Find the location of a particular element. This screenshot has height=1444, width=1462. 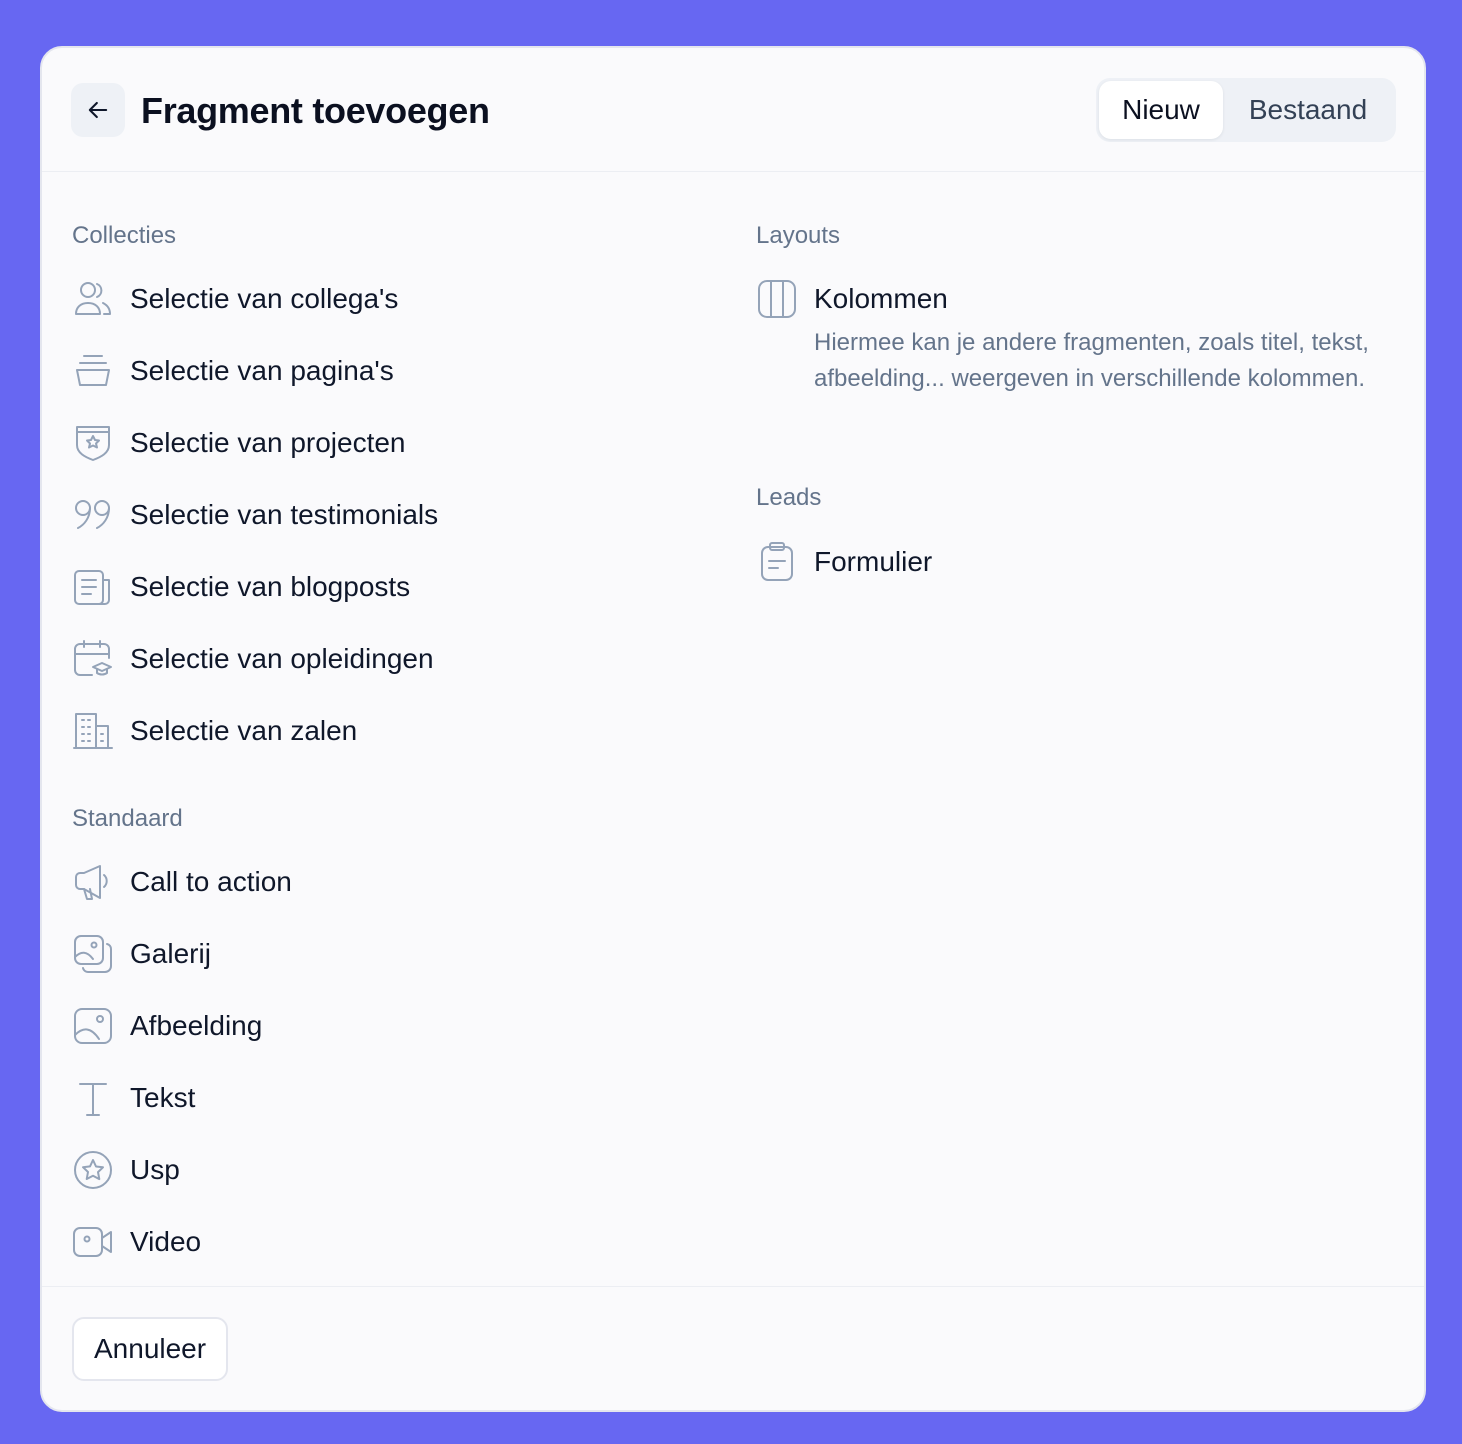

dialog-header: Fragment toevoegen Nieuw Bestaand is located at coordinates (733, 110).